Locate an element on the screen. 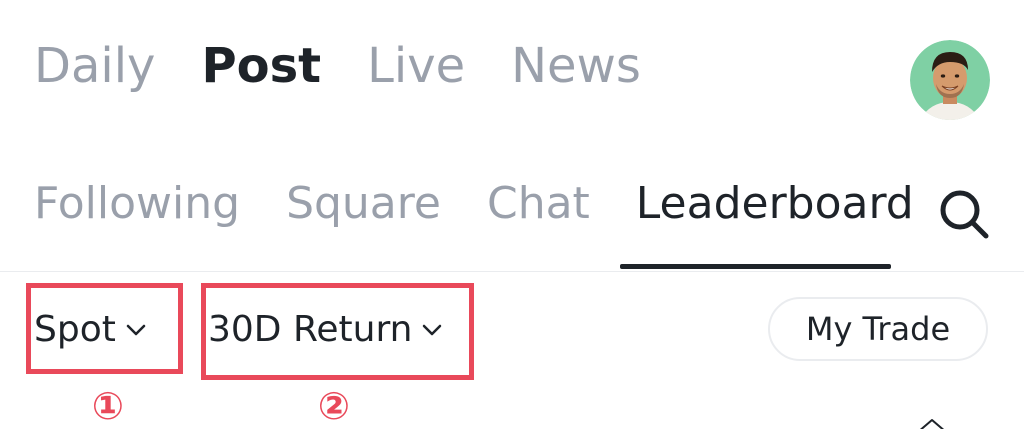 The image size is (1024, 429). avatar-image is located at coordinates (950, 80).